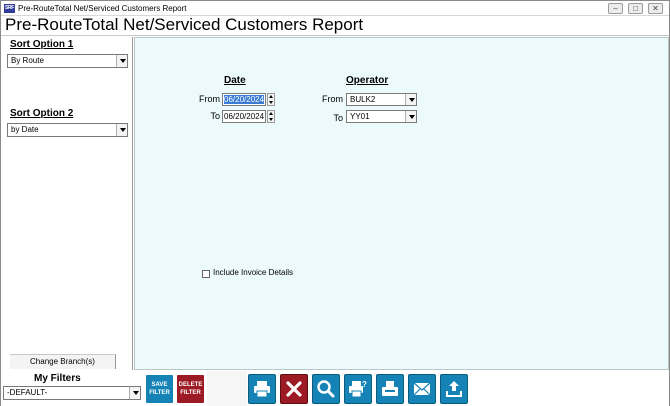  What do you see at coordinates (27, 392) in the screenshot?
I see `my-filters-value: -DEFAULT-` at bounding box center [27, 392].